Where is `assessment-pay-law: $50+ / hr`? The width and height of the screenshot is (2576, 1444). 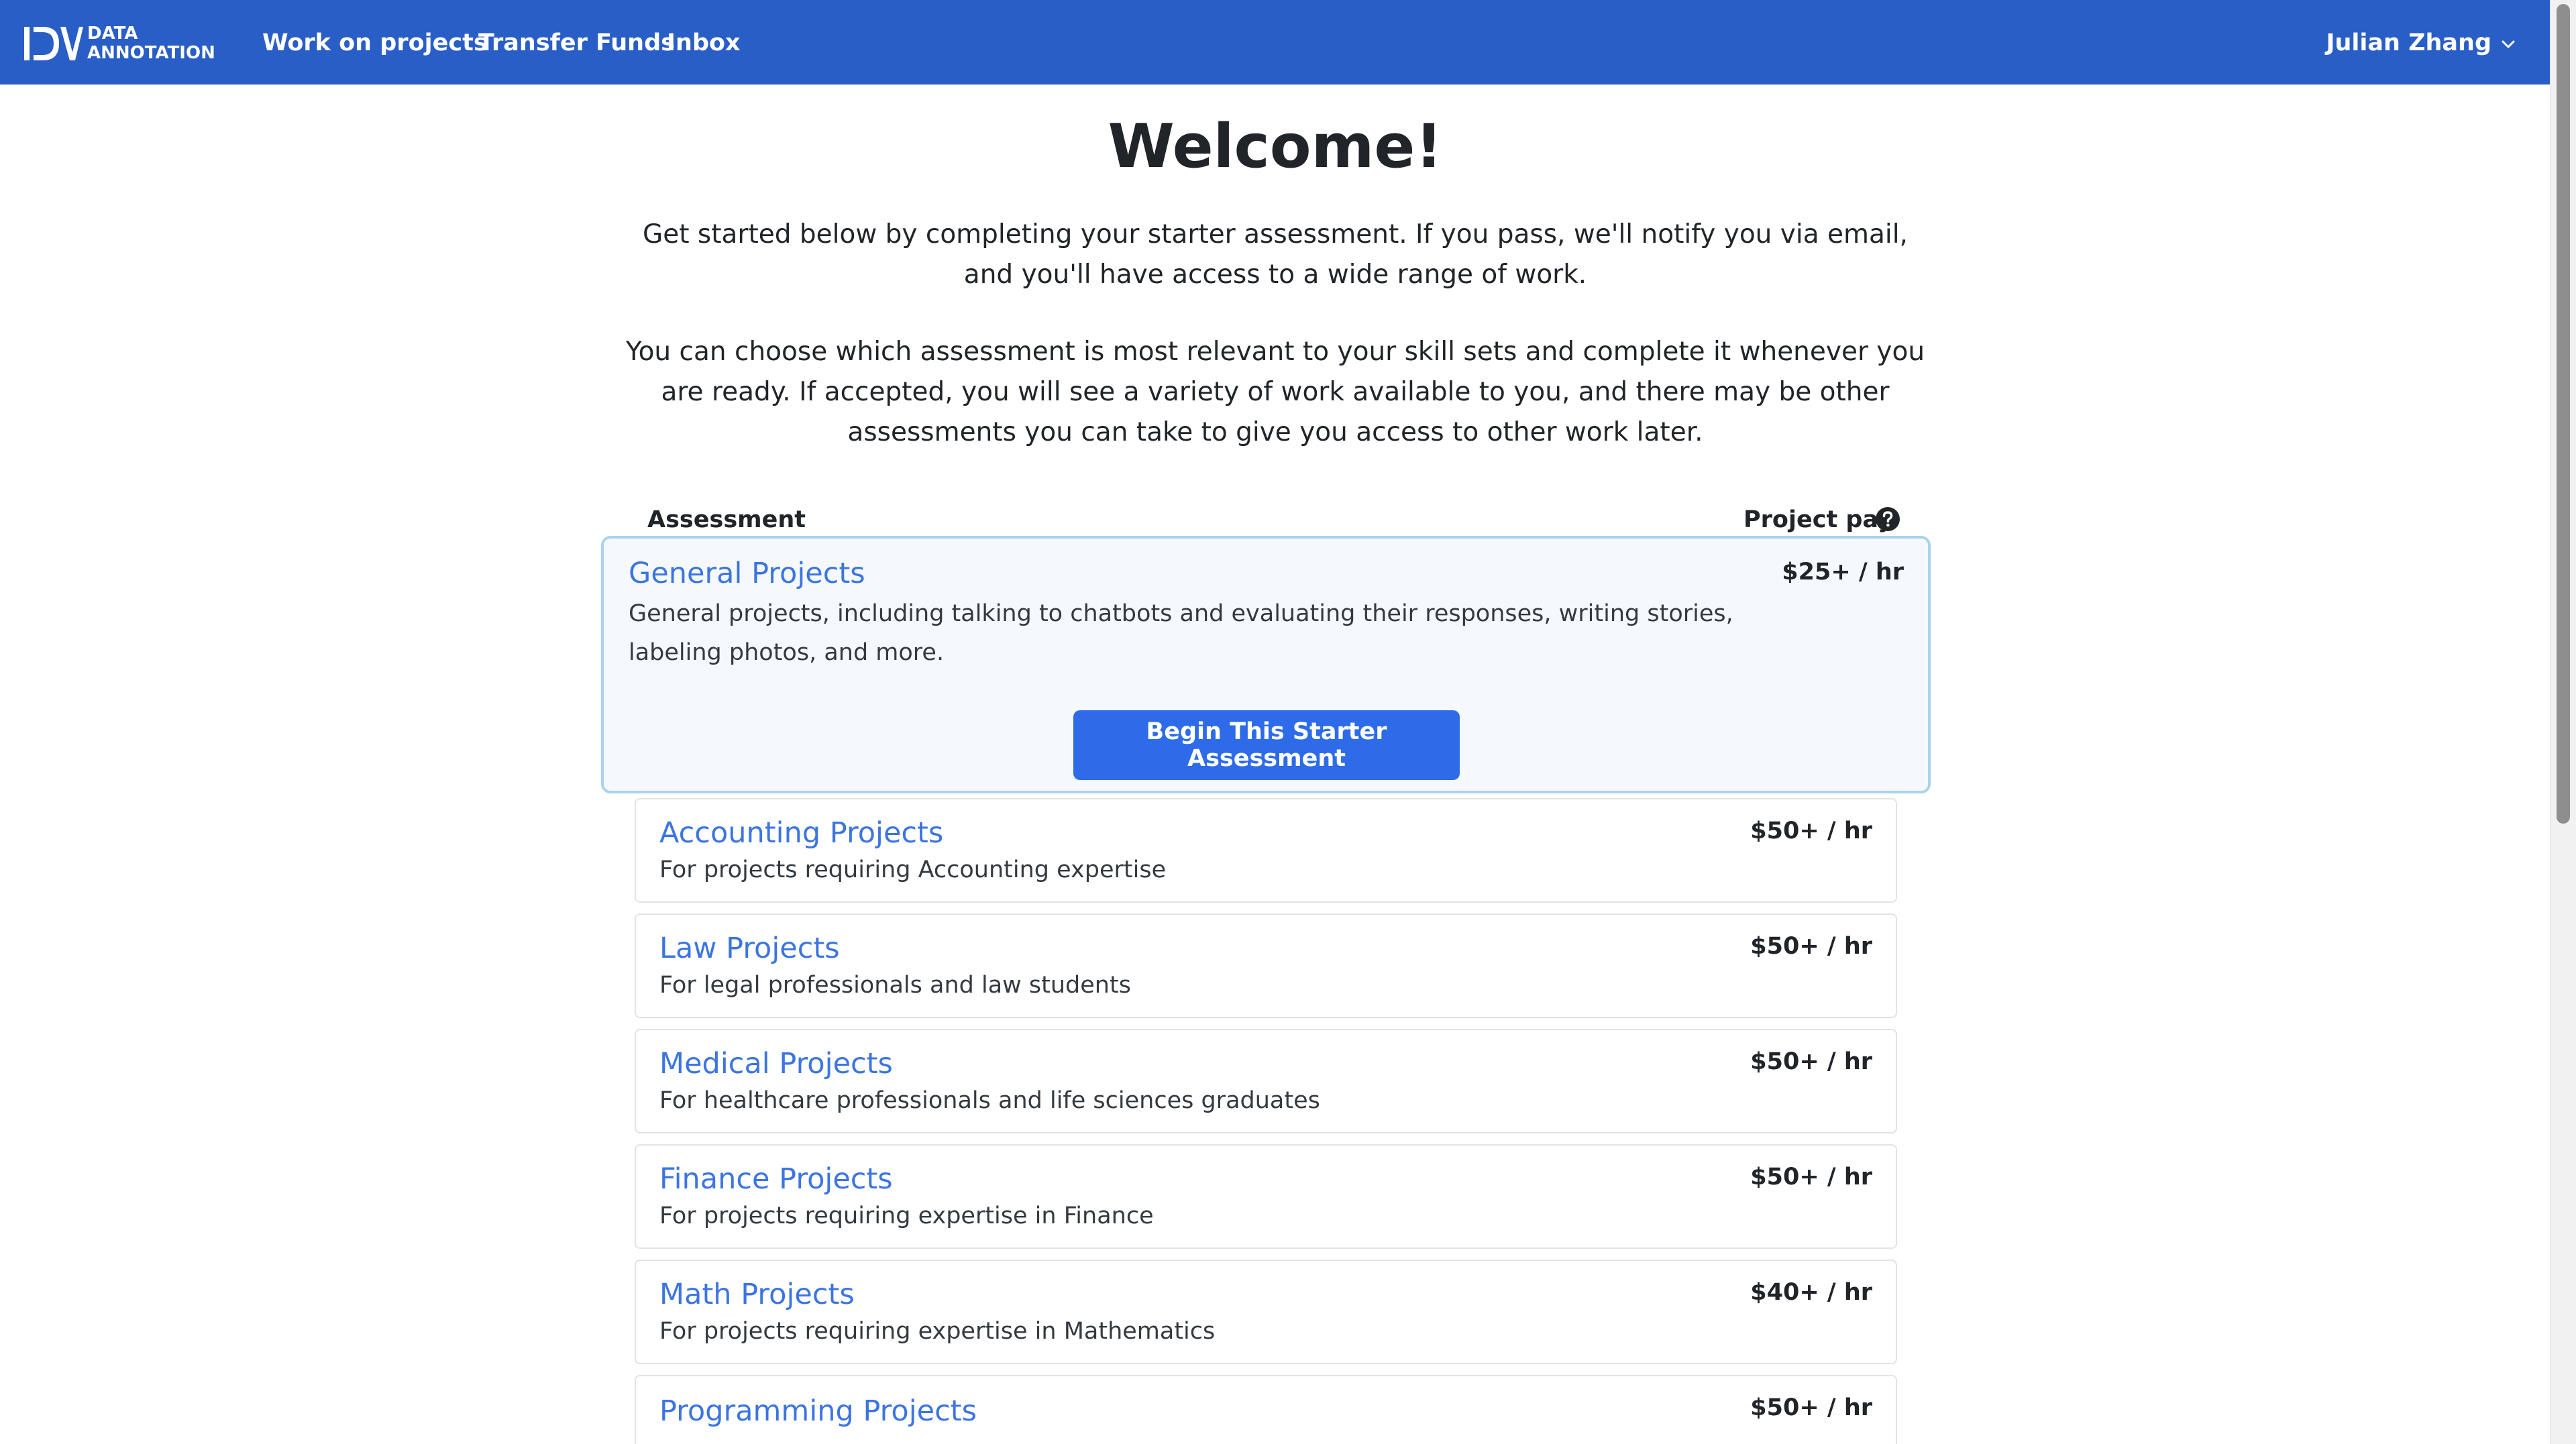
assessment-pay-law: $50+ / hr is located at coordinates (1811, 946).